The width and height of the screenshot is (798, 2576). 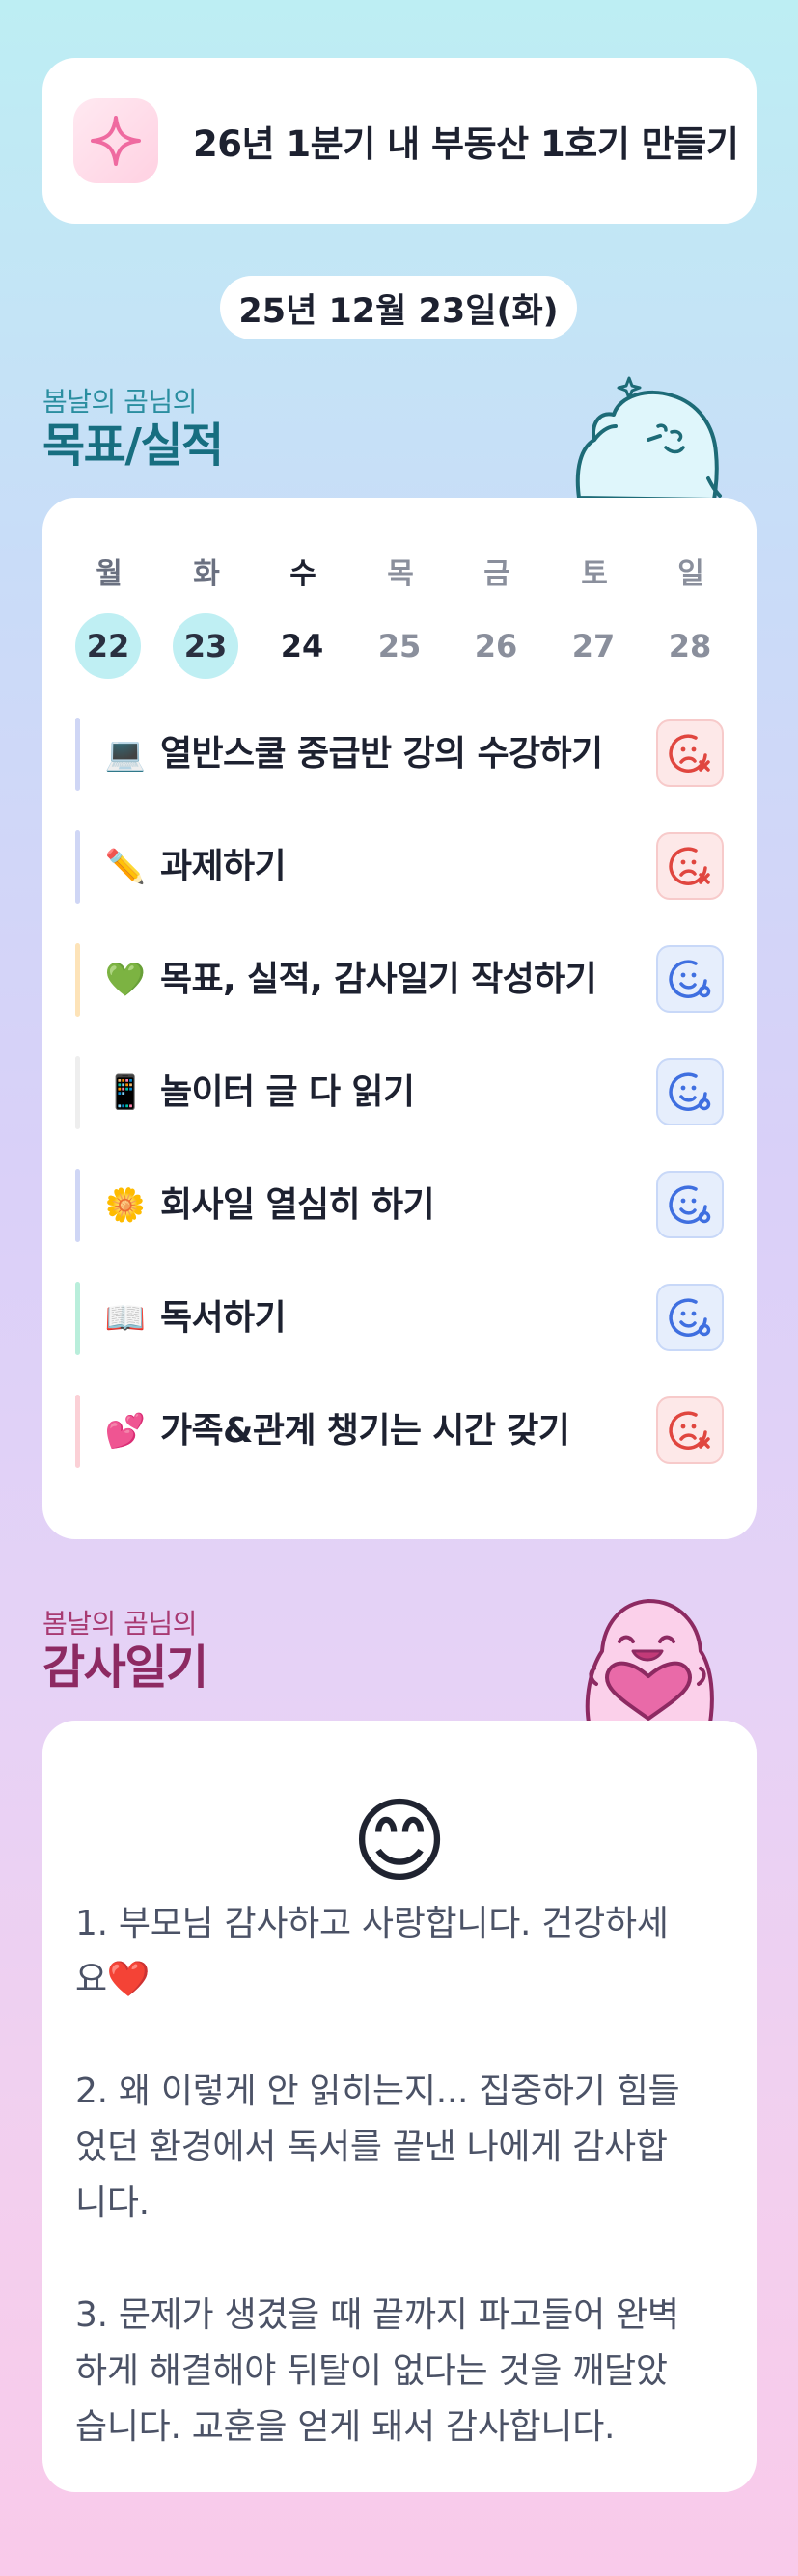 I want to click on day-fri: 금 26, so click(x=497, y=617).